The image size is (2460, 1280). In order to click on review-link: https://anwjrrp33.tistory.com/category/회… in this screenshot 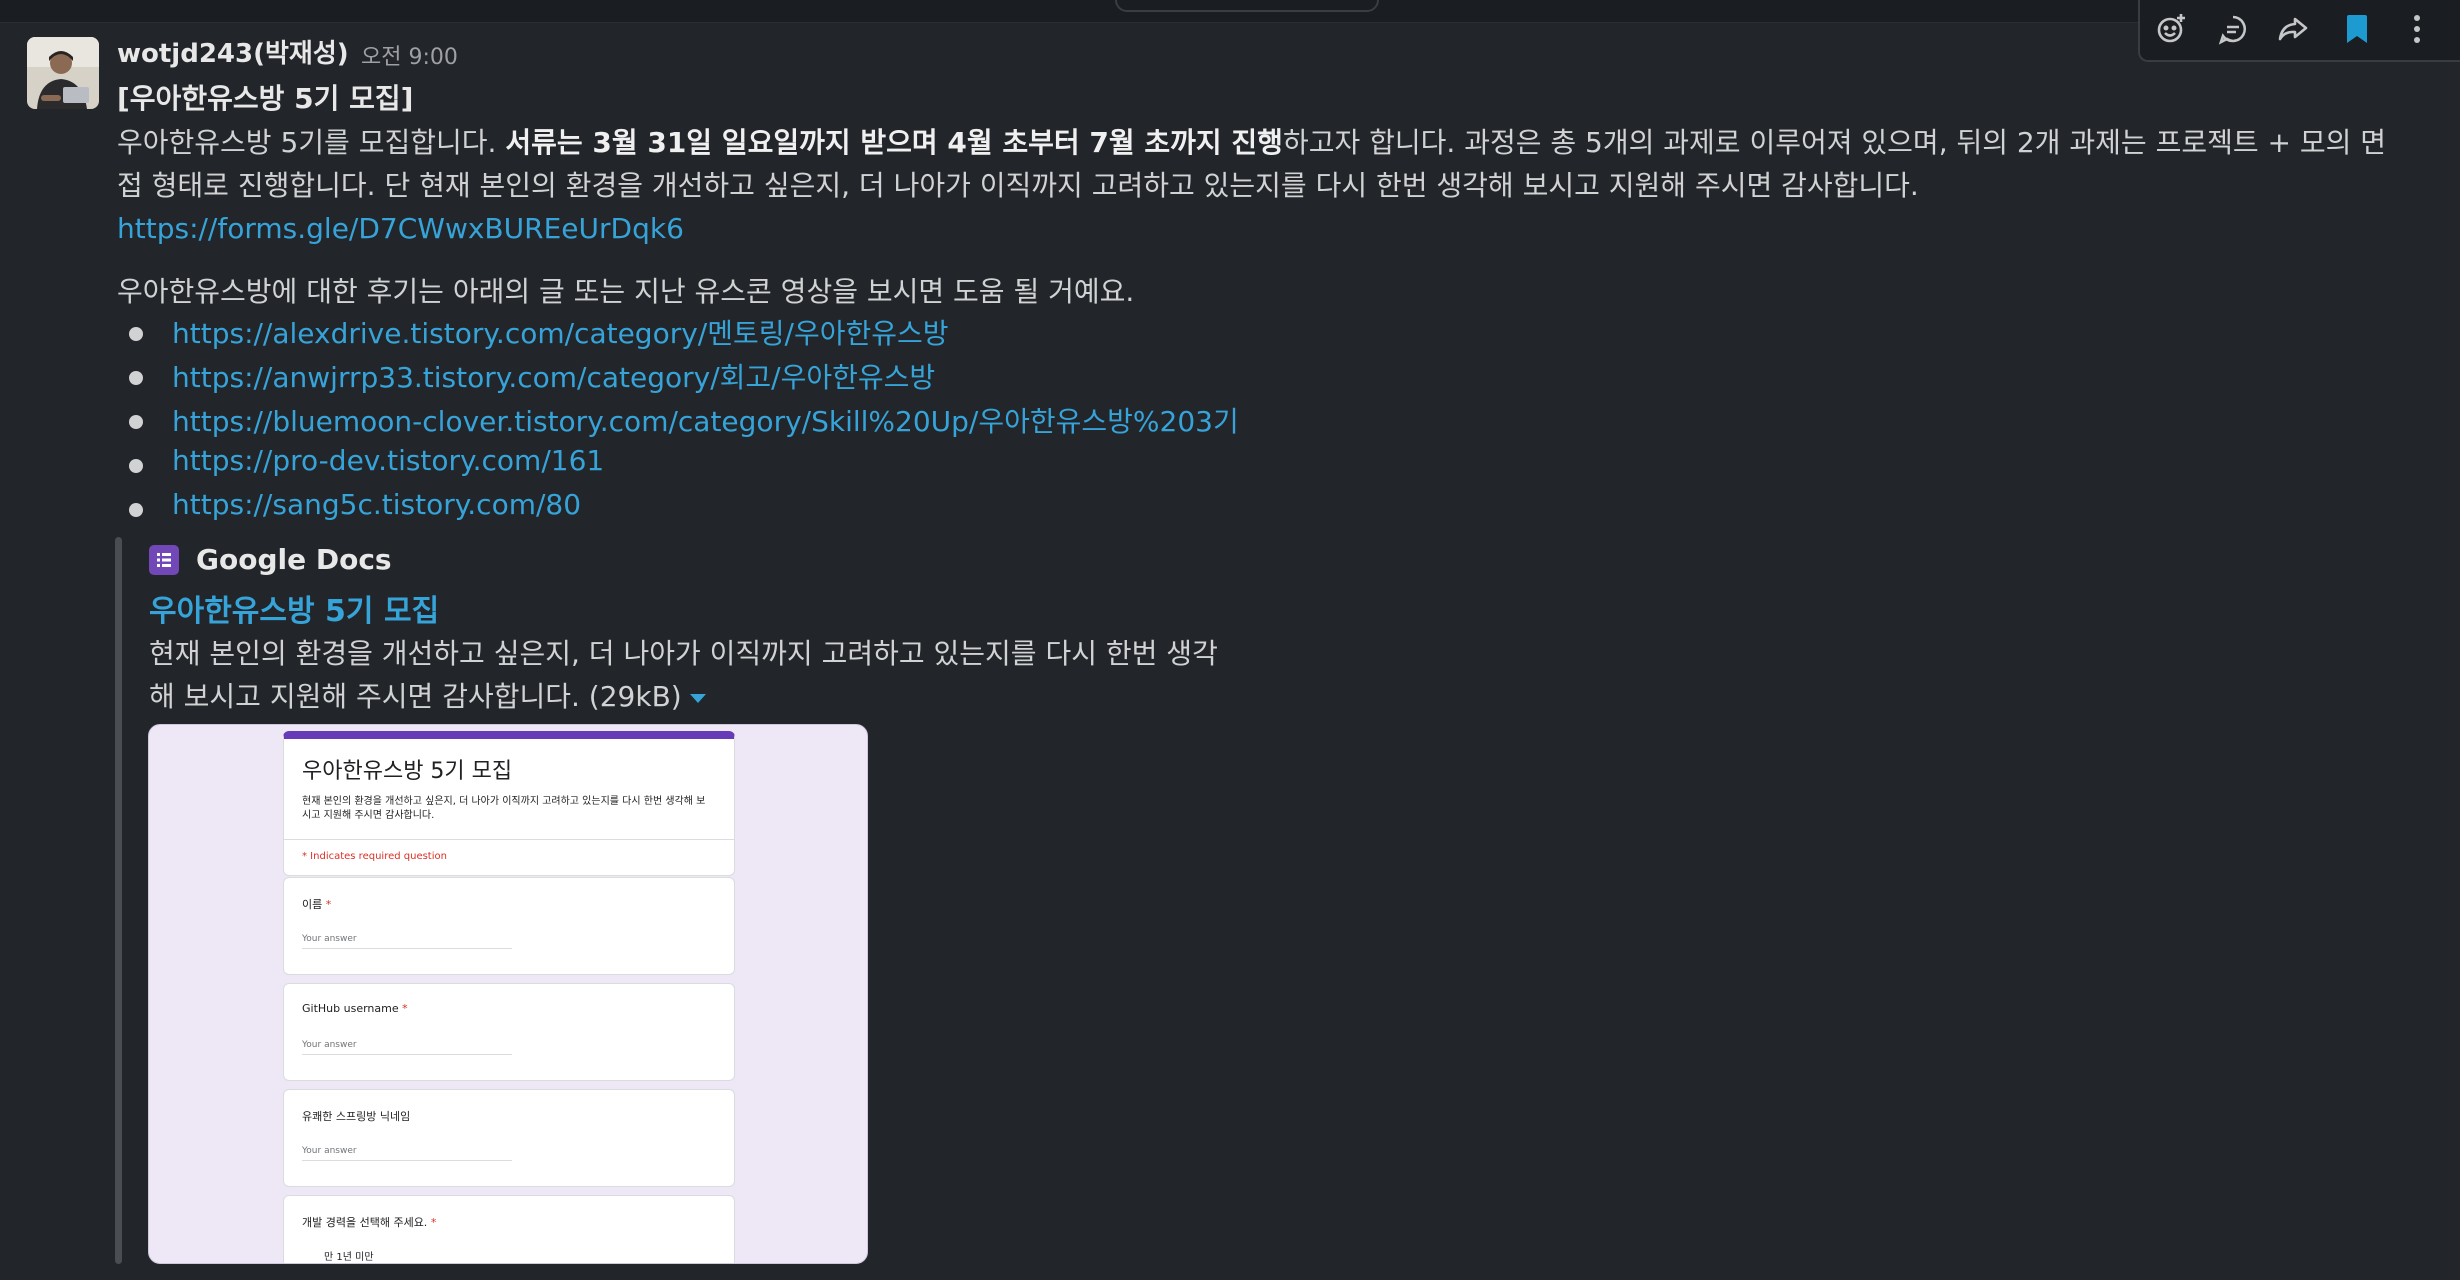, I will do `click(553, 376)`.